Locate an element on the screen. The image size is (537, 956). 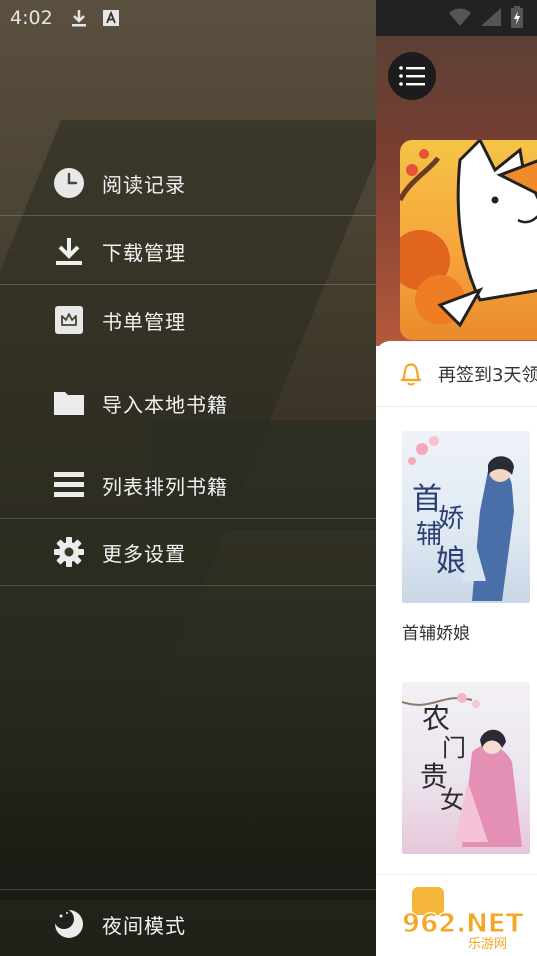
banner-card is located at coordinates (468, 240).